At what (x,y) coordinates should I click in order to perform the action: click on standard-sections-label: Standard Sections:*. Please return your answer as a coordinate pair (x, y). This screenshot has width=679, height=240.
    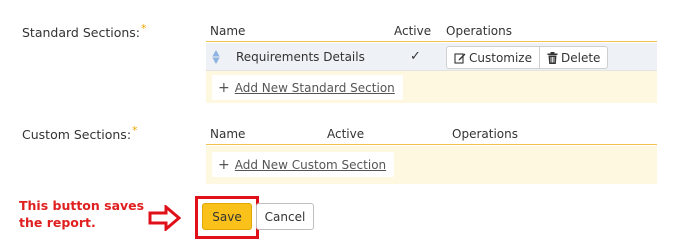
    Looking at the image, I should click on (84, 31).